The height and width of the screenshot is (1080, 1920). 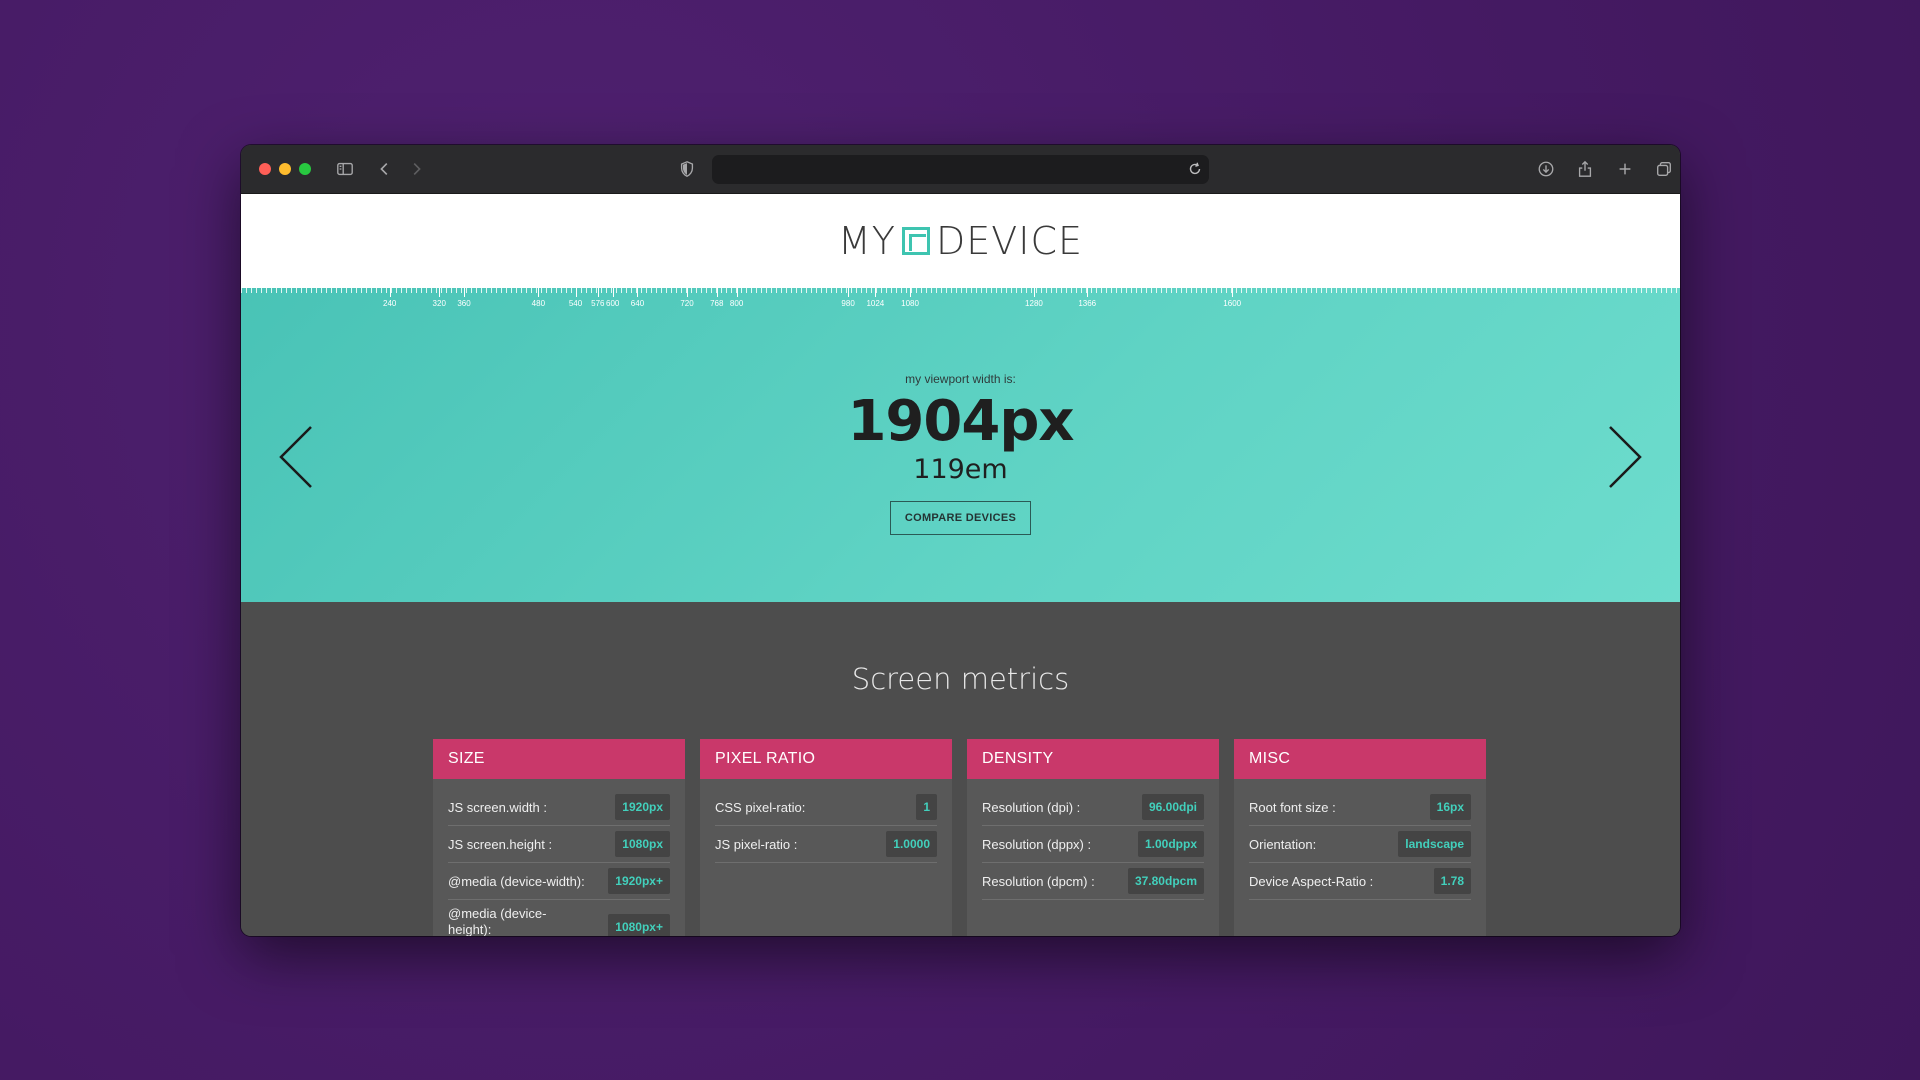 I want to click on shield-icon, so click(x=687, y=169).